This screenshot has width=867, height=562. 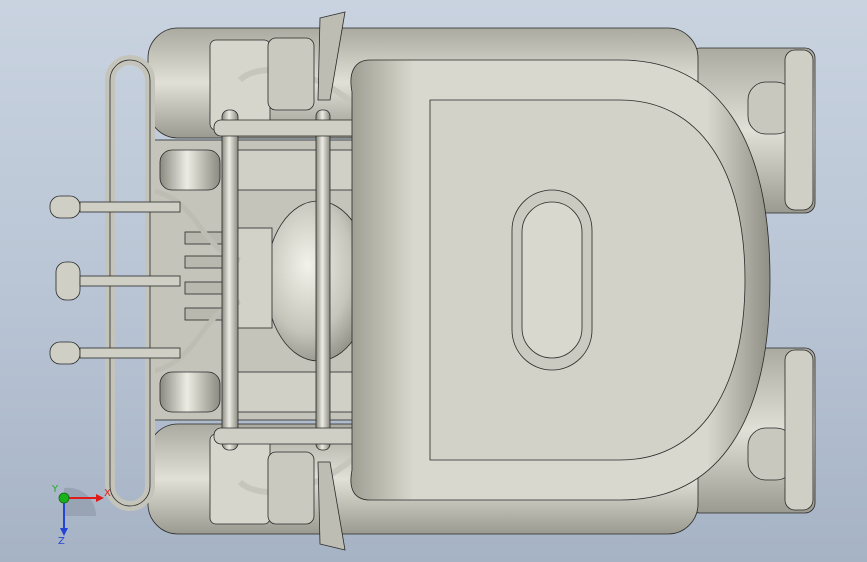 I want to click on frame-rail-left, so click(x=230, y=280).